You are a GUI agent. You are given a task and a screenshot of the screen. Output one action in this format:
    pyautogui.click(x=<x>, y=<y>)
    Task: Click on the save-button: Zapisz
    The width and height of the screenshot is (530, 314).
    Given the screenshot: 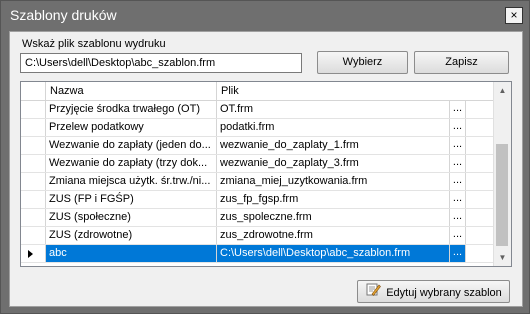 What is the action you would take?
    pyautogui.click(x=461, y=62)
    